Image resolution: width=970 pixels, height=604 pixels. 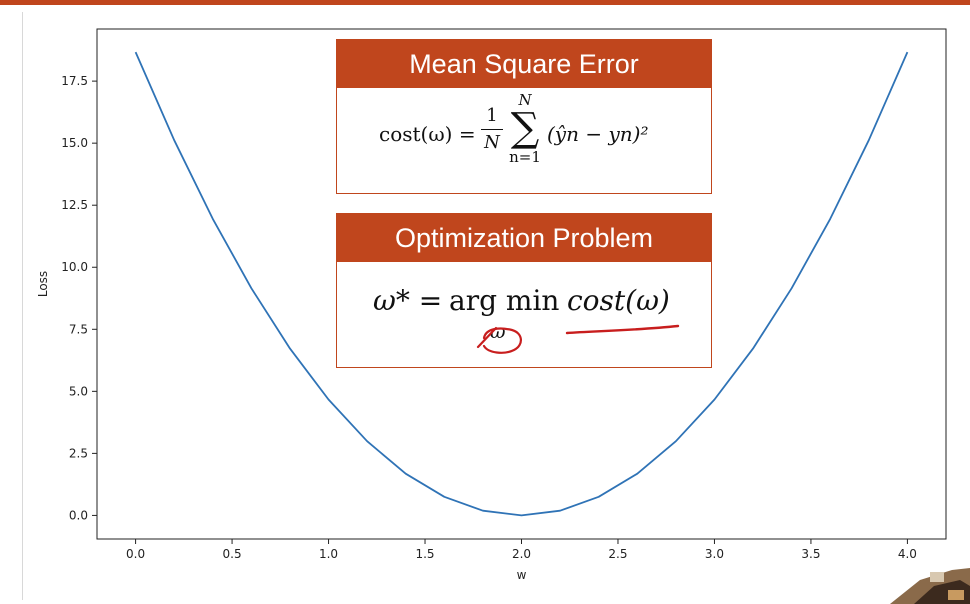 What do you see at coordinates (714, 554) in the screenshot?
I see `x-tick-label: 3.0` at bounding box center [714, 554].